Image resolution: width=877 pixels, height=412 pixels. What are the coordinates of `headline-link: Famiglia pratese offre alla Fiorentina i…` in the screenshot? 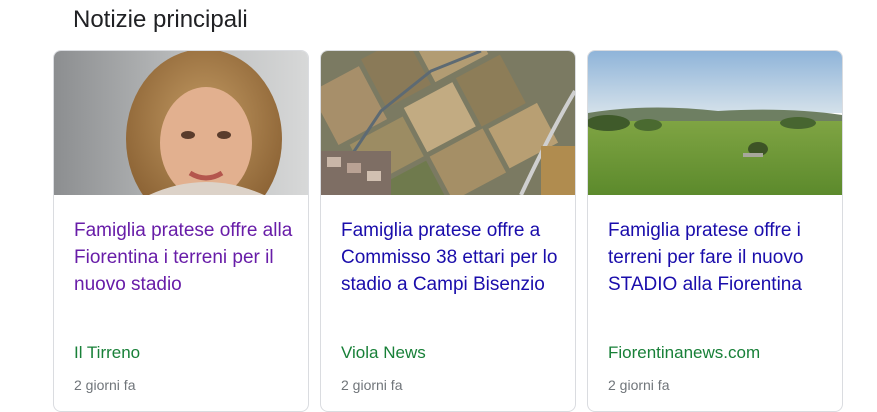 It's located at (184, 257).